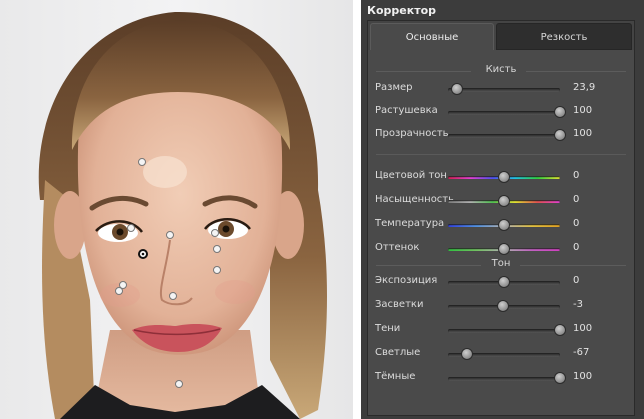  Describe the element at coordinates (501, 354) in the screenshot. I see `slider-row: Светлые -67` at that location.